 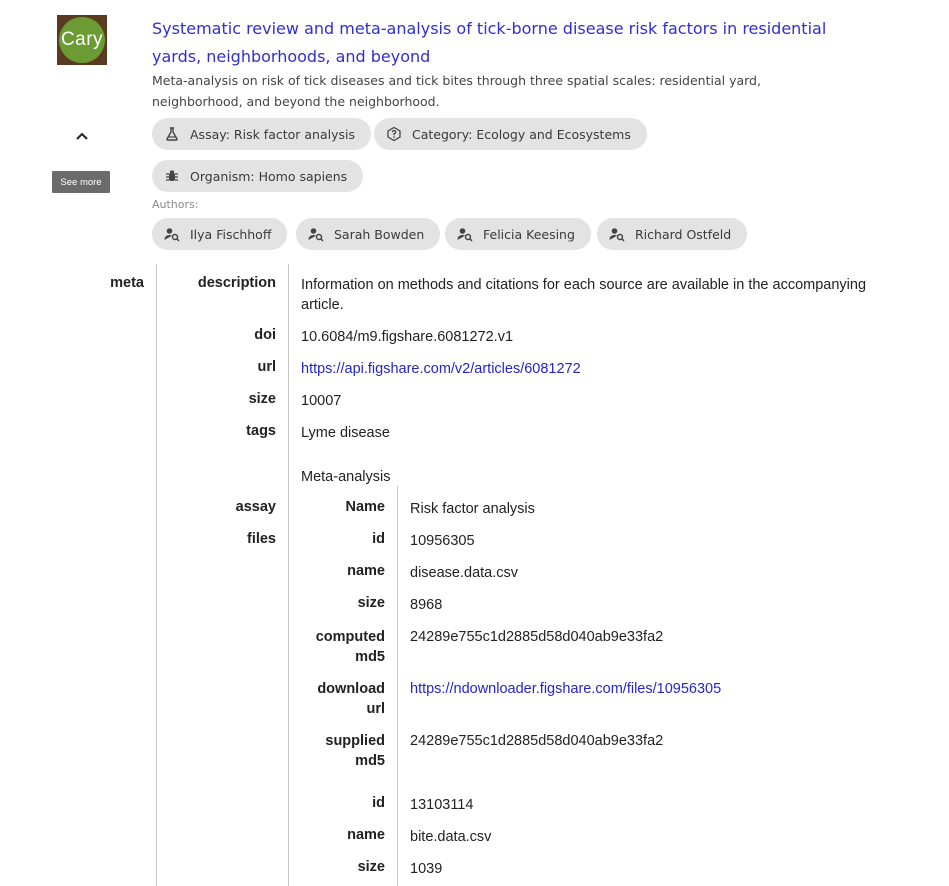 I want to click on chip-organism: Organism: Homo sapiens, so click(x=258, y=176).